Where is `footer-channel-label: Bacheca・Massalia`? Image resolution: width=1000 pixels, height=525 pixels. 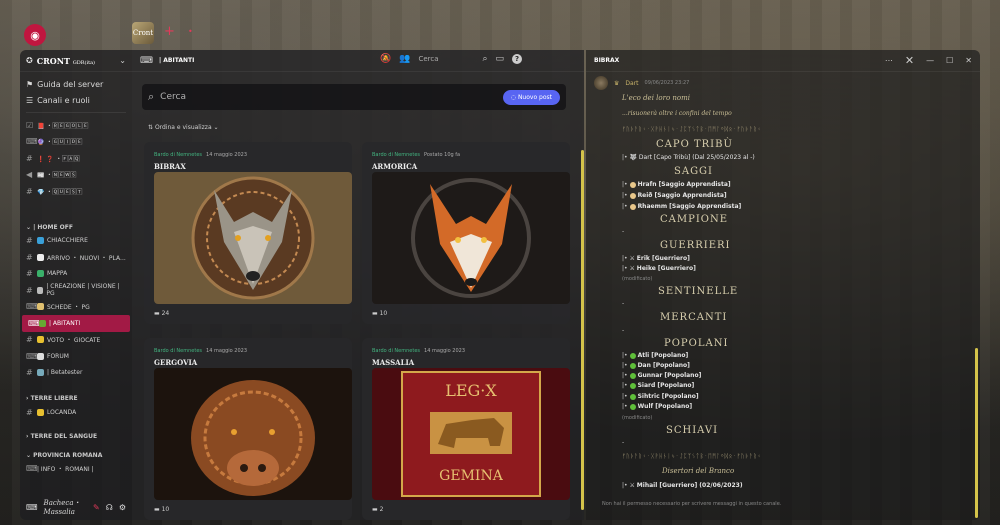 footer-channel-label: Bacheca・Massalia is located at coordinates (65, 507).